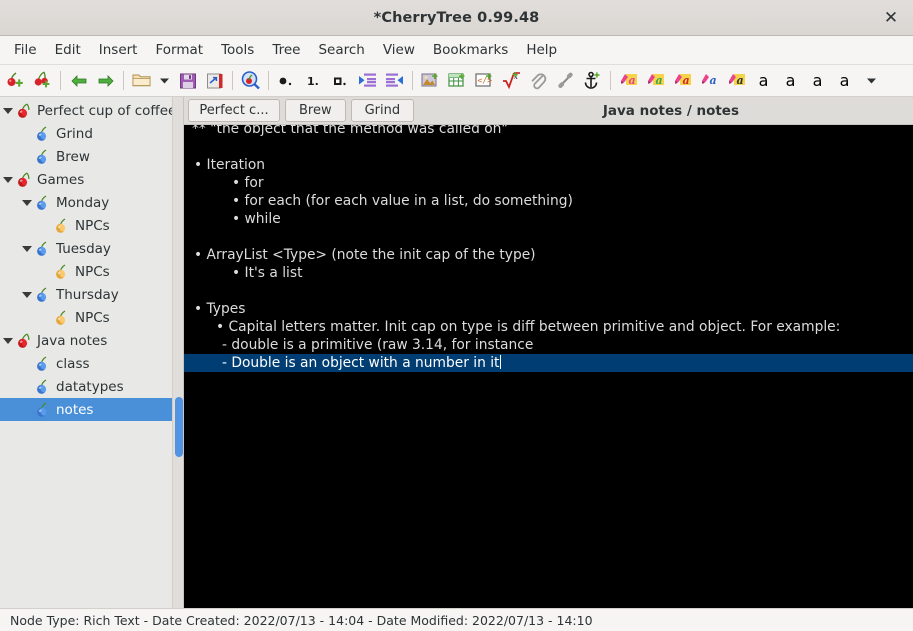 The image size is (913, 631). I want to click on tree-node-monday: Monday, so click(91, 202).